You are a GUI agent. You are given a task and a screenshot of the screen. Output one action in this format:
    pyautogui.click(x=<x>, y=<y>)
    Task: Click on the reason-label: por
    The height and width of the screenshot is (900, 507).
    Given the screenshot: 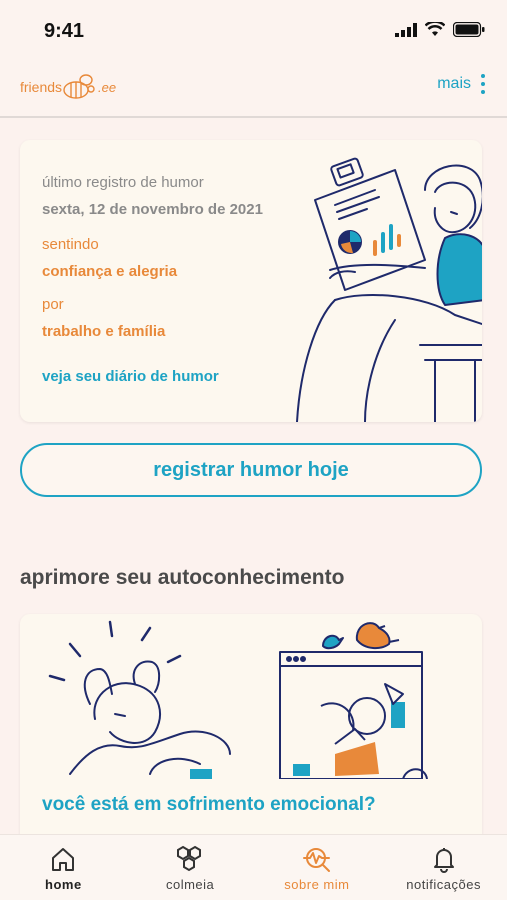 What is the action you would take?
    pyautogui.click(x=53, y=304)
    